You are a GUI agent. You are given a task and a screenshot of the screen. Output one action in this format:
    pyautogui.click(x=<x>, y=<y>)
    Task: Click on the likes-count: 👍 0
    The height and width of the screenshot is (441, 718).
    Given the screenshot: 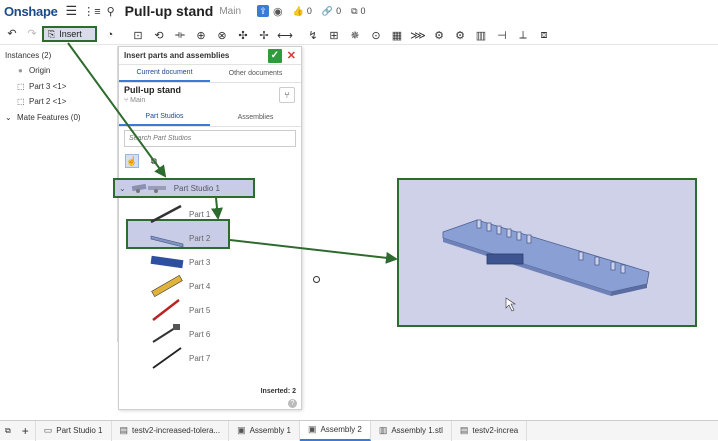 What is the action you would take?
    pyautogui.click(x=302, y=11)
    